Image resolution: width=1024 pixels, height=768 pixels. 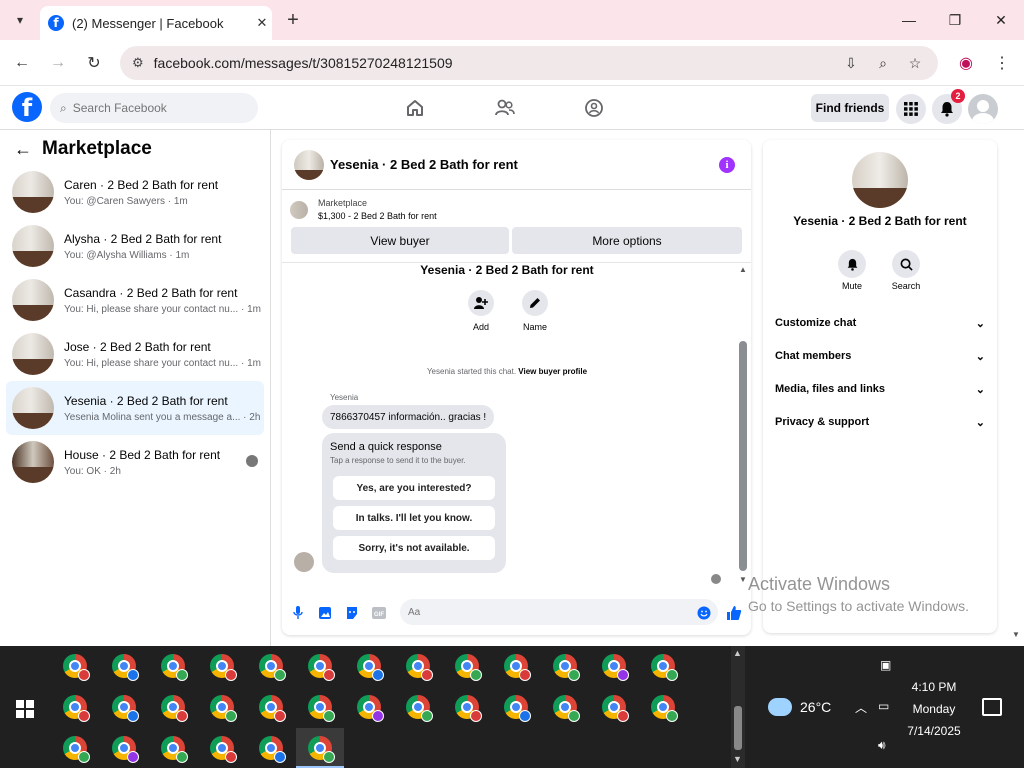 I want to click on view-buyer-button: View buyer, so click(x=400, y=240).